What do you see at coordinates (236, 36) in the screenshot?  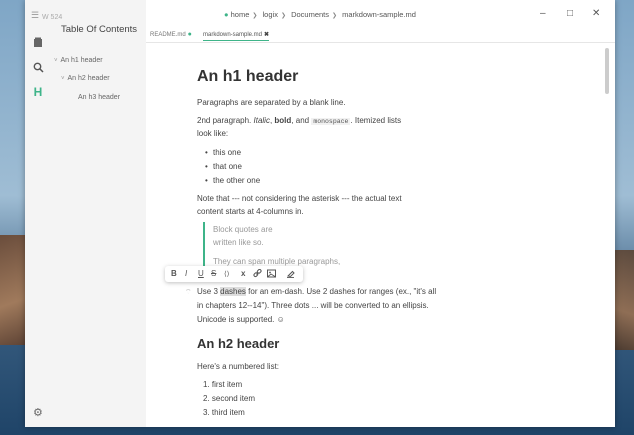 I see `tab-markdown-sample: markdown-sample.md ✖` at bounding box center [236, 36].